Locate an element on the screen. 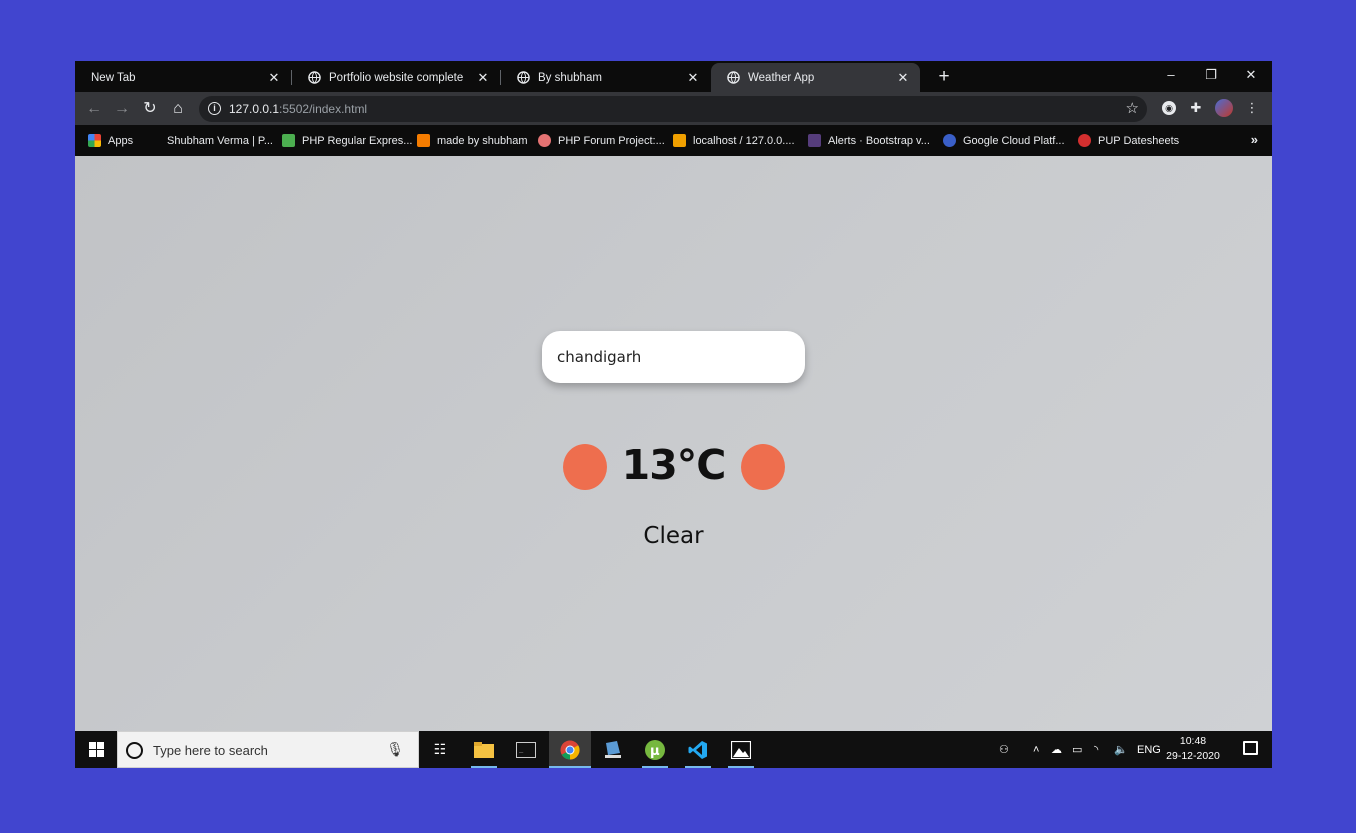  back-icon: ← is located at coordinates (94, 109).